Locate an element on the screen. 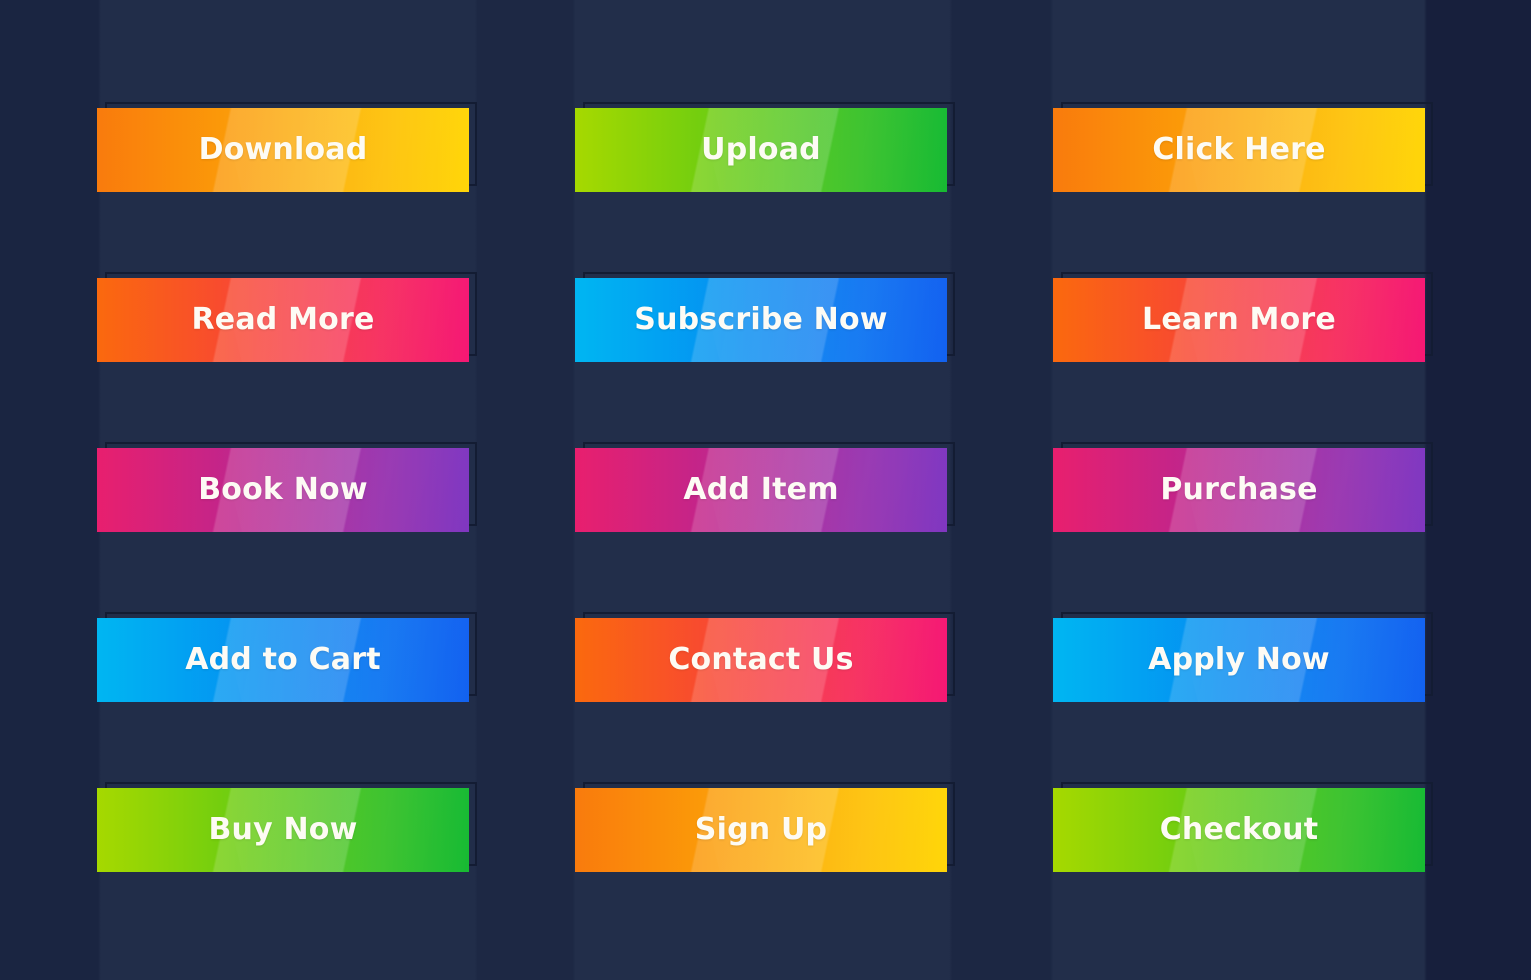 This screenshot has height=980, width=1531. button-gradient-fill: Checkout is located at coordinates (1239, 830).